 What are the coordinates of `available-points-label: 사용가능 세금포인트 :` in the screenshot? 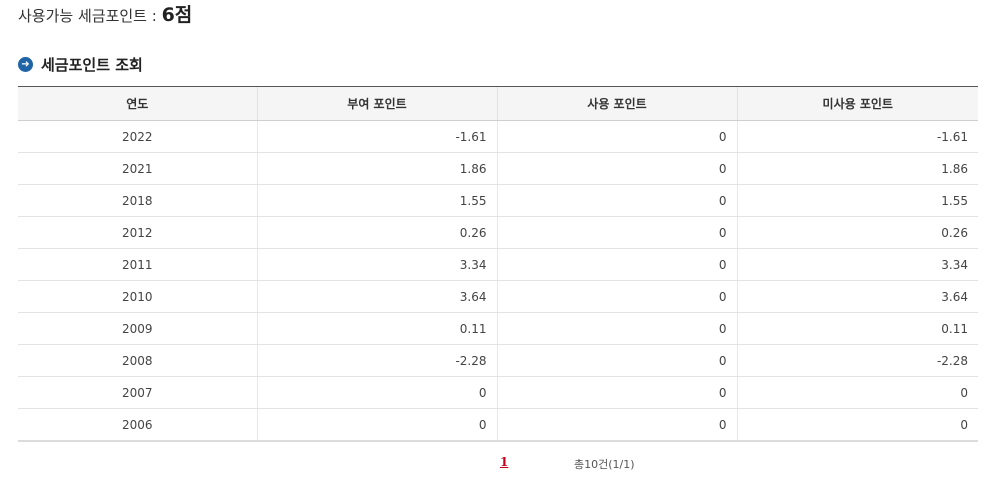 It's located at (90, 16).